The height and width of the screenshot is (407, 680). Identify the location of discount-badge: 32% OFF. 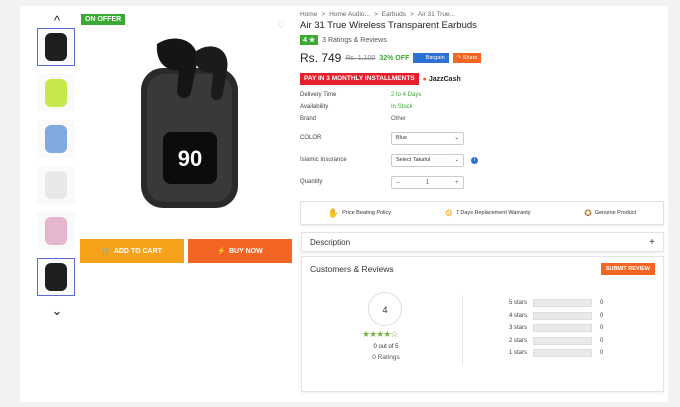
(394, 58).